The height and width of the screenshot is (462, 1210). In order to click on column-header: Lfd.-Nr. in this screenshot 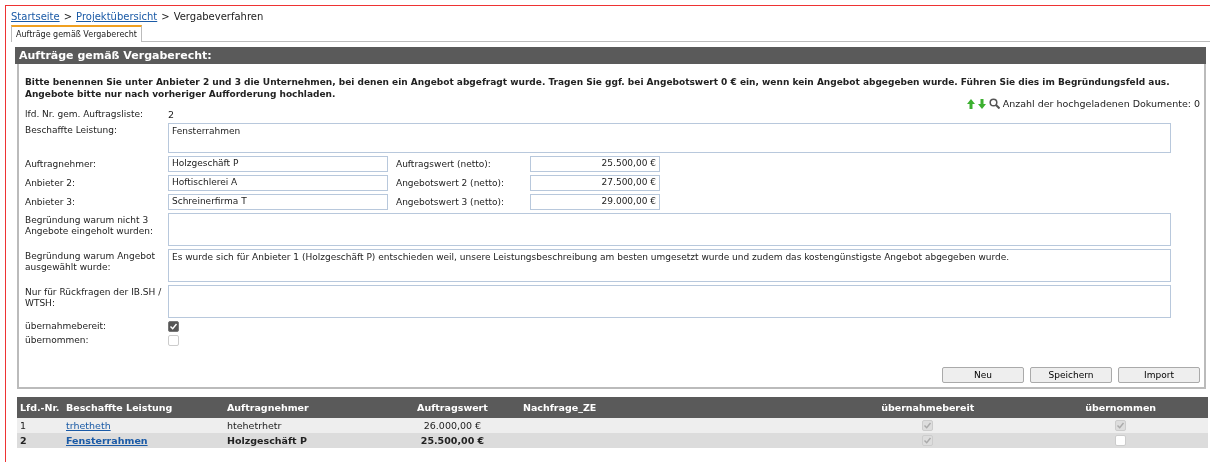, I will do `click(40, 407)`.